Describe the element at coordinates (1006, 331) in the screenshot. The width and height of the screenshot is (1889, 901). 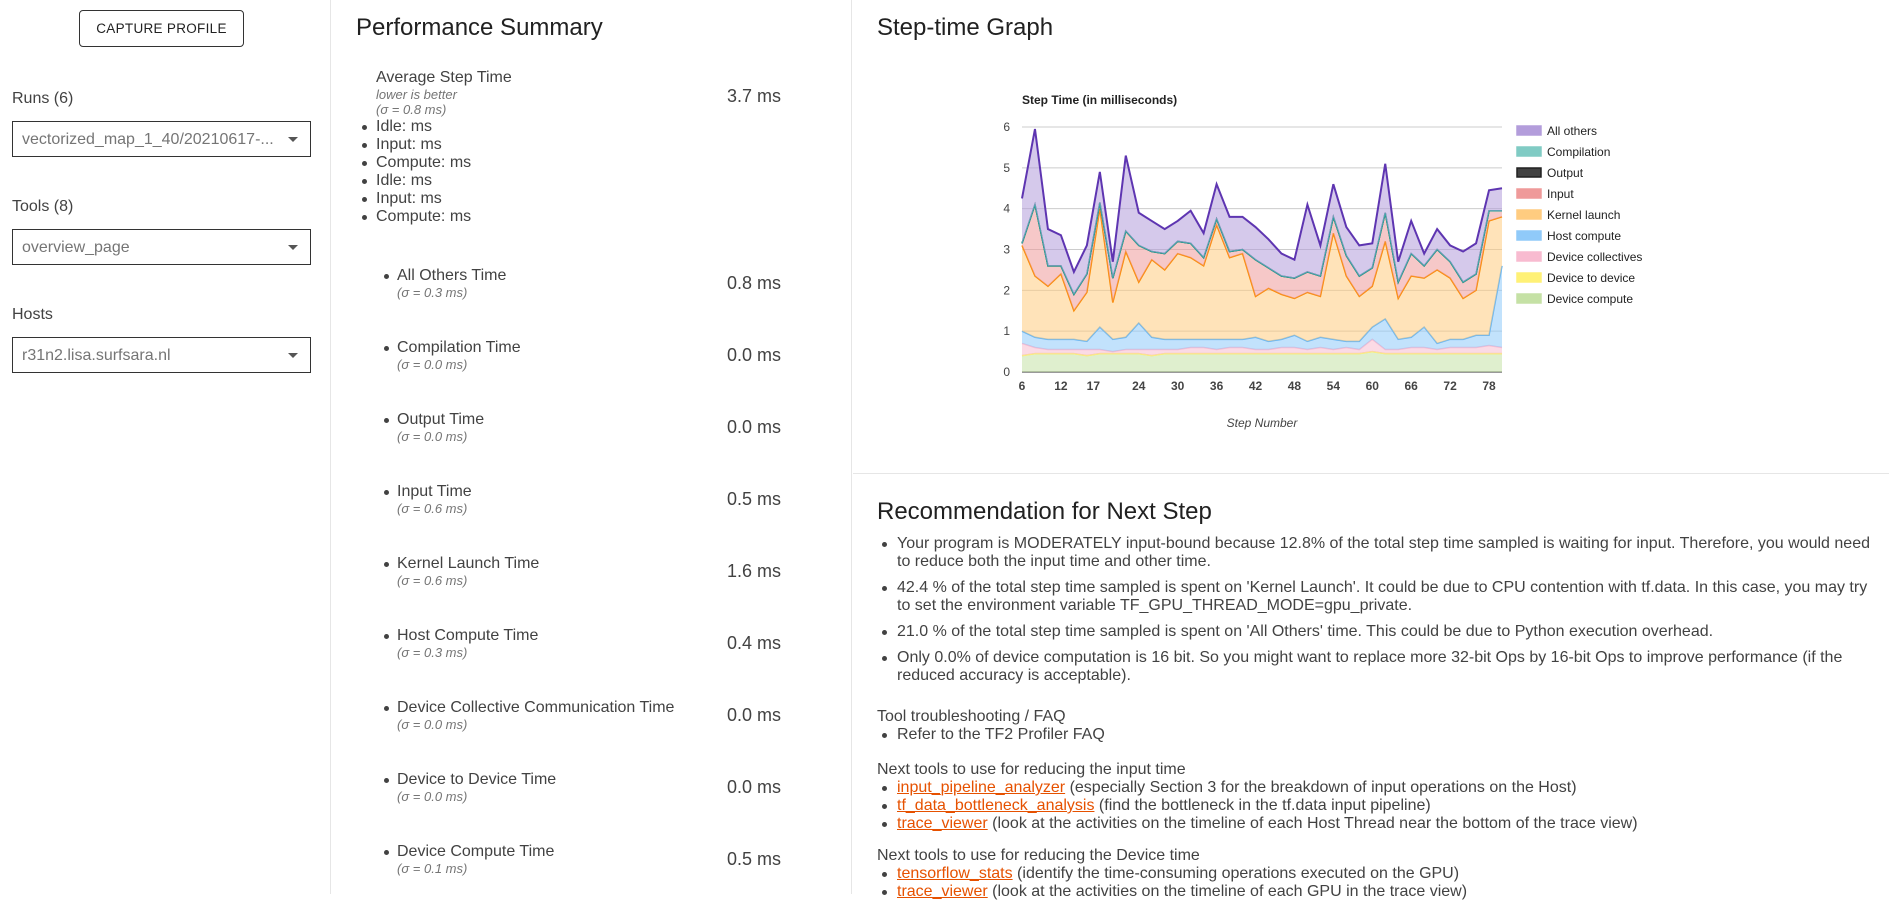
I see `y-tick-label: 1` at that location.